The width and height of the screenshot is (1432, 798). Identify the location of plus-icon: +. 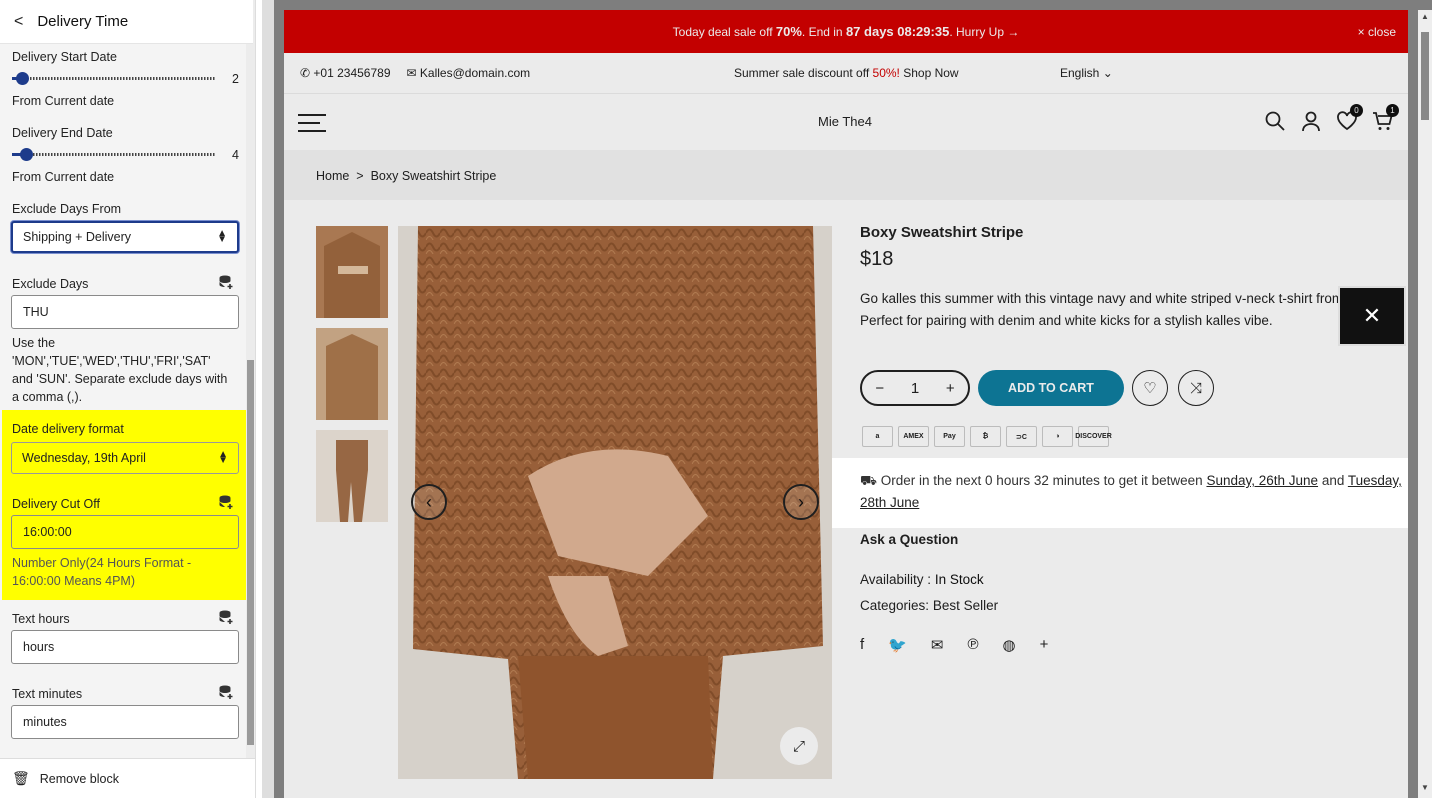
(950, 388).